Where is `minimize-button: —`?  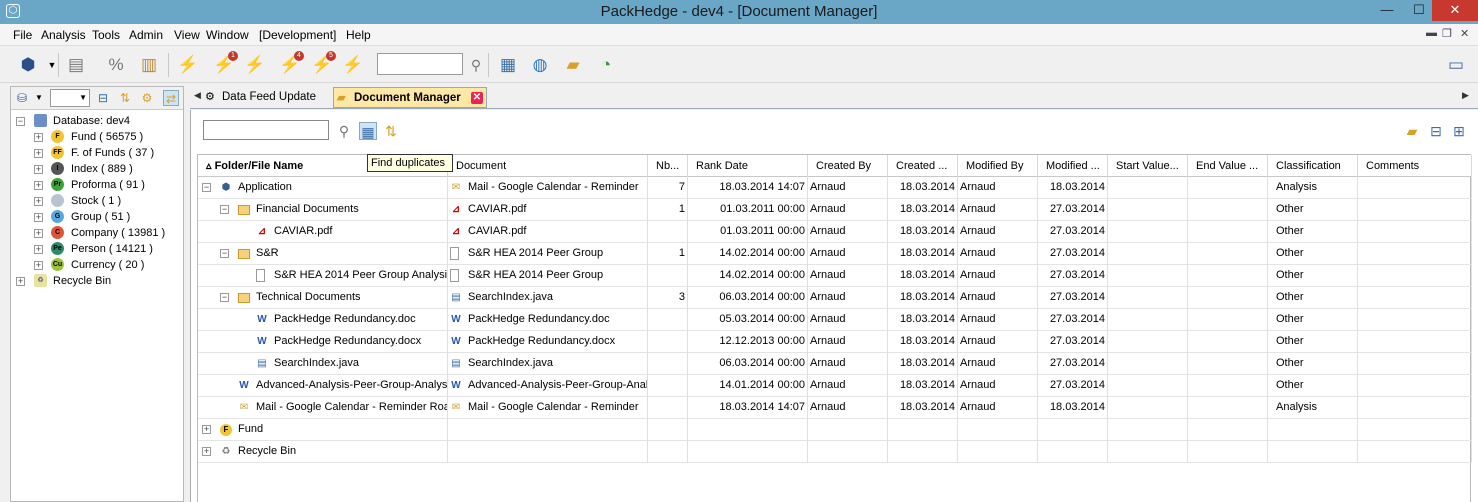
minimize-button: — is located at coordinates (1387, 10).